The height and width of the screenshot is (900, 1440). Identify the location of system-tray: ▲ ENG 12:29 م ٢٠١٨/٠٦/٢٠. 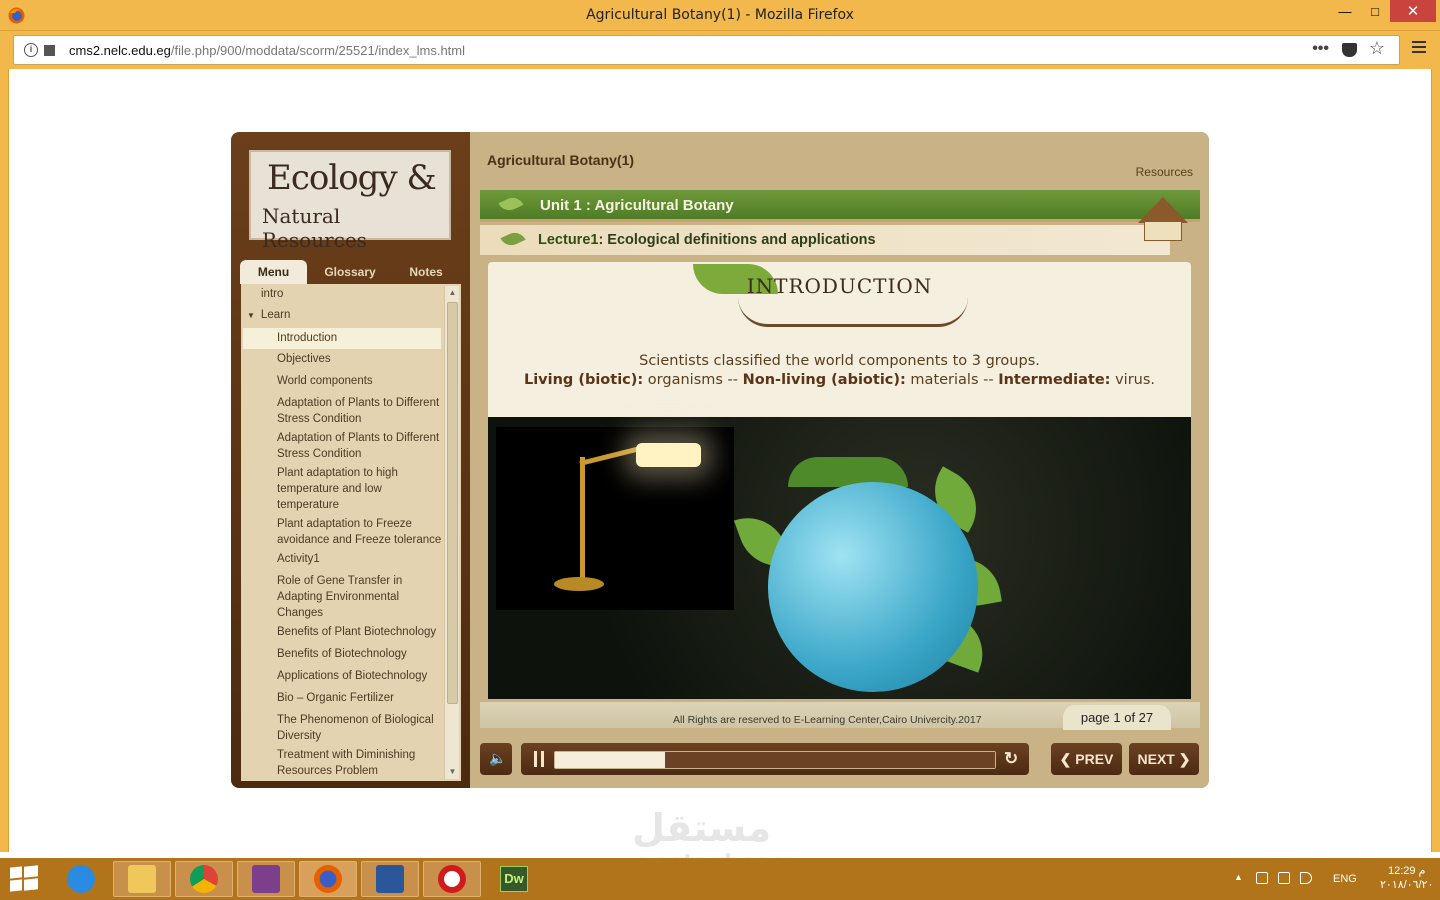
(1330, 879).